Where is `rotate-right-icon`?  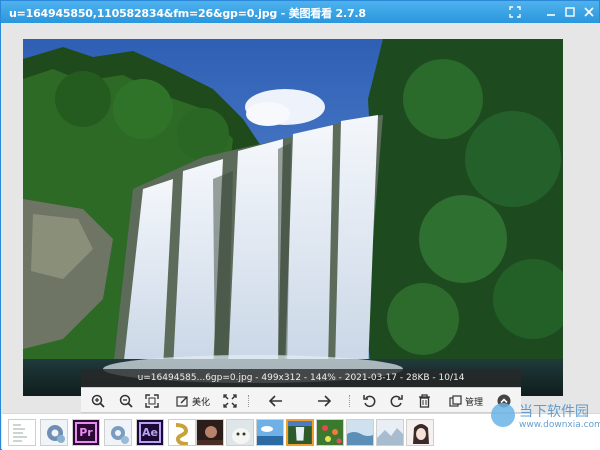
rotate-right-icon is located at coordinates (396, 401).